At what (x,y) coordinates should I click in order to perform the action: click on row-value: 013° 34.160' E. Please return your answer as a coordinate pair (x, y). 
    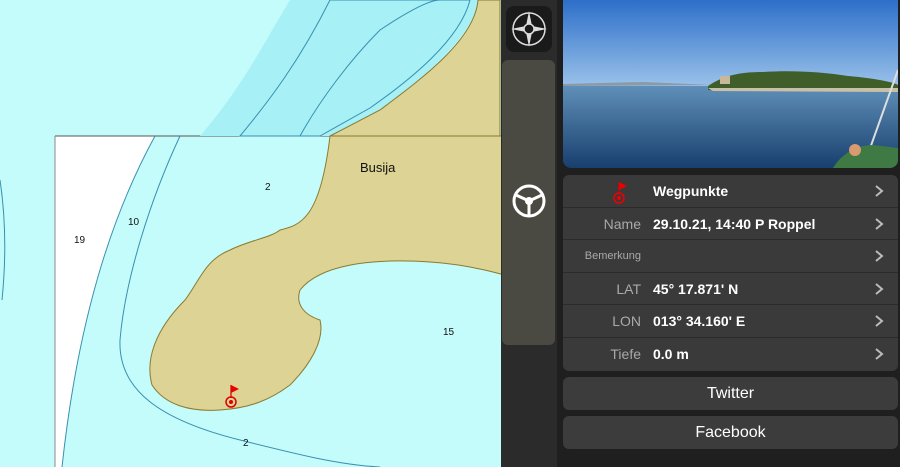
    Looking at the image, I should click on (699, 321).